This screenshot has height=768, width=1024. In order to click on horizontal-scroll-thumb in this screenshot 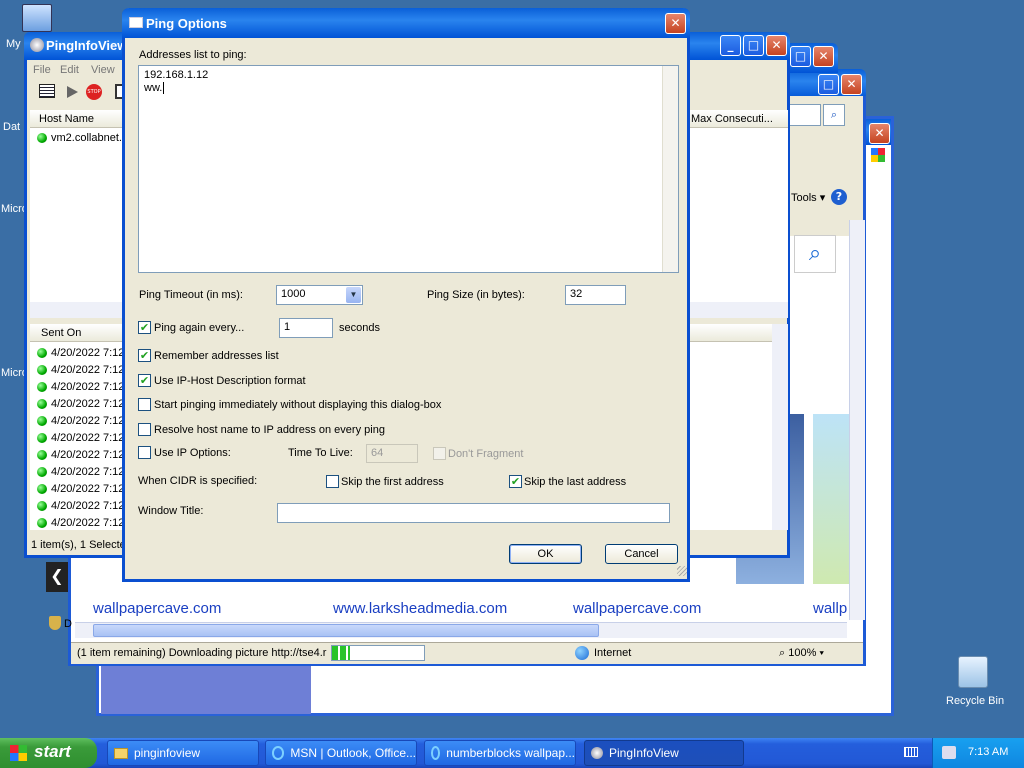, I will do `click(346, 630)`.